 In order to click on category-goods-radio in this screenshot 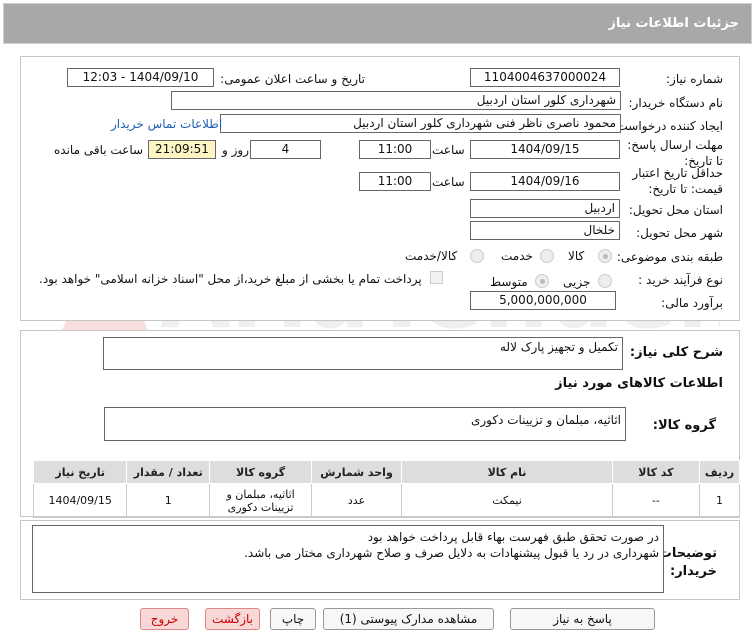, I will do `click(605, 256)`.